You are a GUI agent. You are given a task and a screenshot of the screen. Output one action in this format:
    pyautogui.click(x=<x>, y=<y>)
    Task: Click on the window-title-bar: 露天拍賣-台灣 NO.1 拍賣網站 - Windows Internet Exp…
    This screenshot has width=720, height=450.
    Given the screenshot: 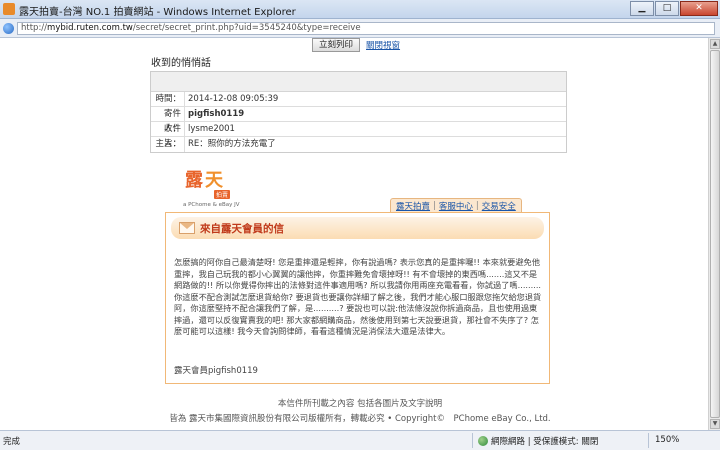 What is the action you would take?
    pyautogui.click(x=360, y=9)
    